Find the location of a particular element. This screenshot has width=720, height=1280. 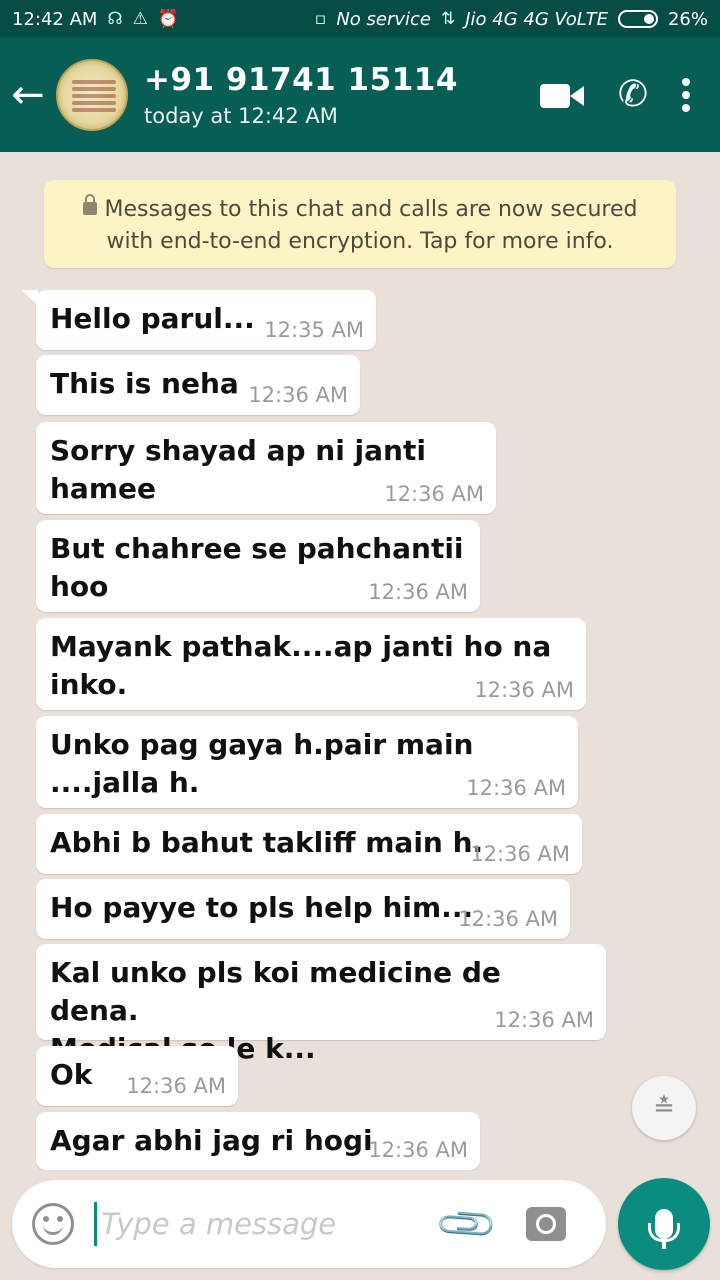

message-bubble: This is neha 12:36 AM is located at coordinates (198, 385).